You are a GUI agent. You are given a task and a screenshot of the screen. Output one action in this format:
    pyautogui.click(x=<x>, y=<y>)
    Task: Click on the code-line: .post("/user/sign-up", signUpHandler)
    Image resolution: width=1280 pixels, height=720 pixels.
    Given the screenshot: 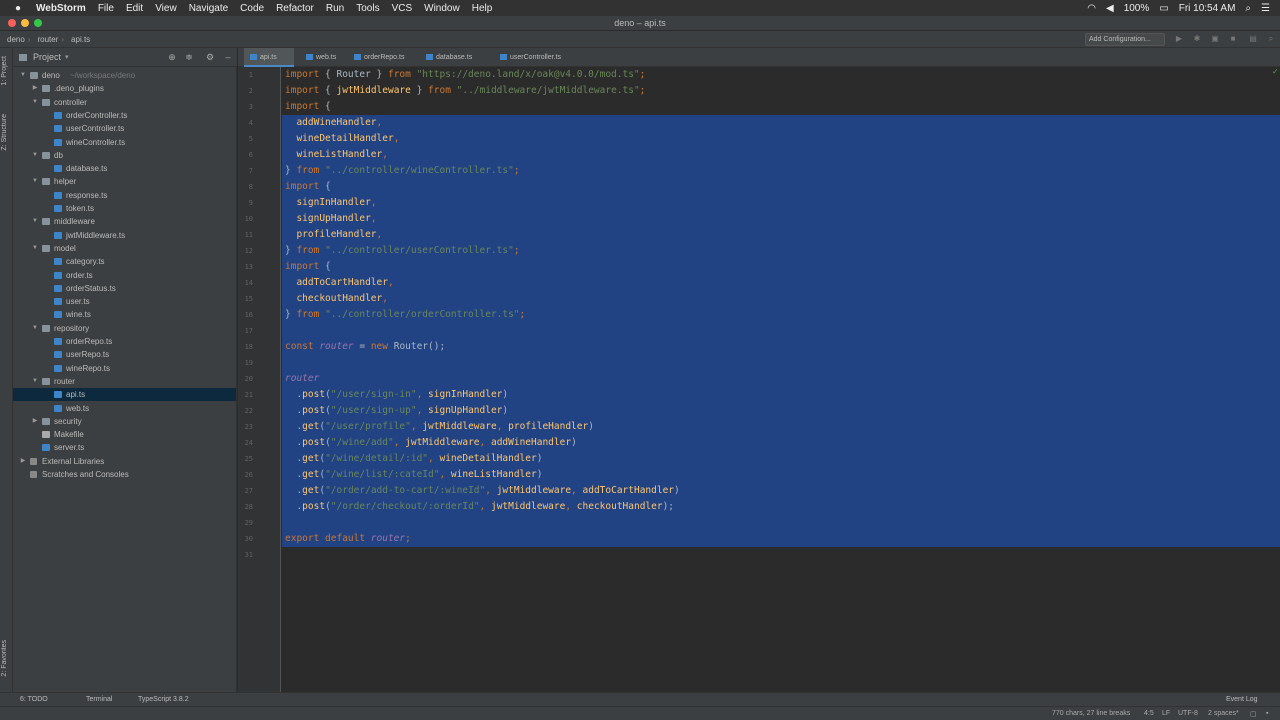 What is the action you would take?
    pyautogui.click(x=396, y=411)
    